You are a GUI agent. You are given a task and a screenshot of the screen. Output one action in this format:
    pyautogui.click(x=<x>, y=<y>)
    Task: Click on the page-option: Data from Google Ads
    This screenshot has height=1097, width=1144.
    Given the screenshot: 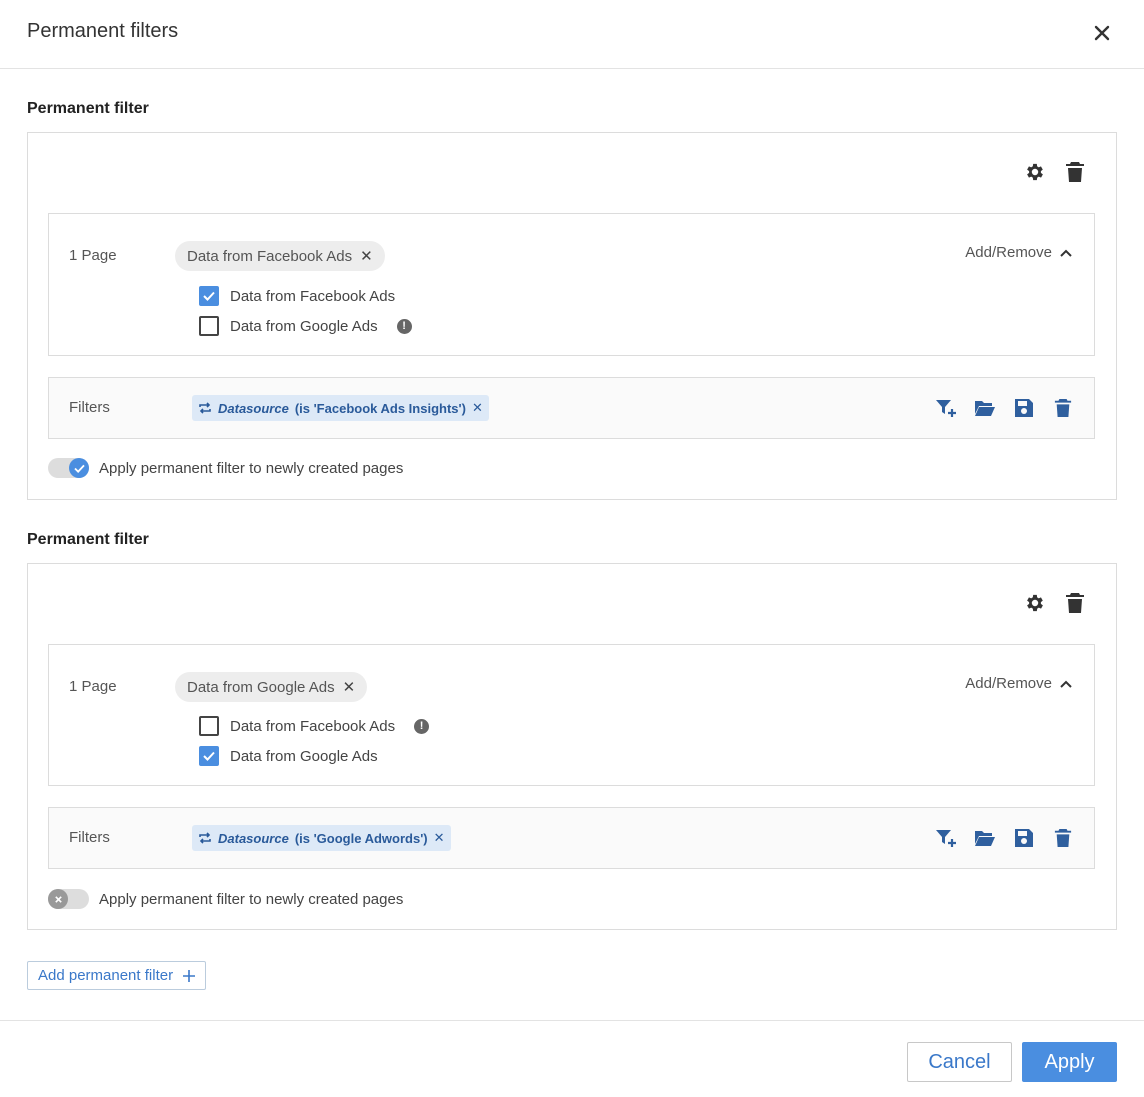 What is the action you would take?
    pyautogui.click(x=288, y=756)
    